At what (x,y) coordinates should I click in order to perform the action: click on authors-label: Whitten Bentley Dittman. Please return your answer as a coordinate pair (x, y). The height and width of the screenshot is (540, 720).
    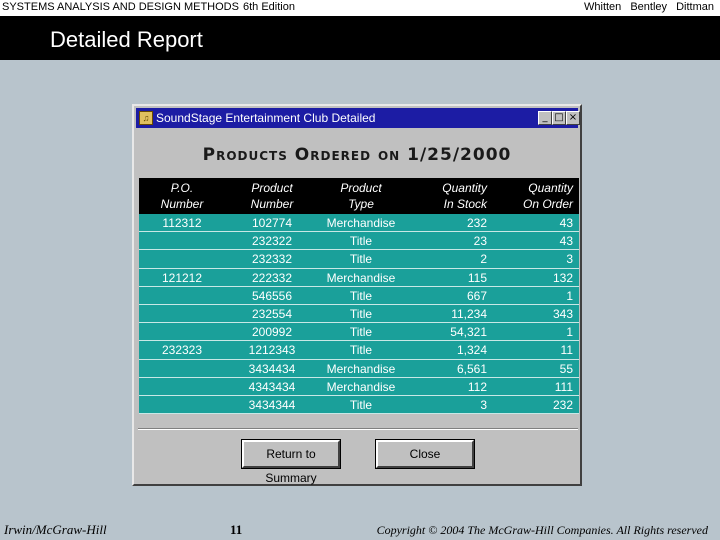
    Looking at the image, I should click on (649, 7).